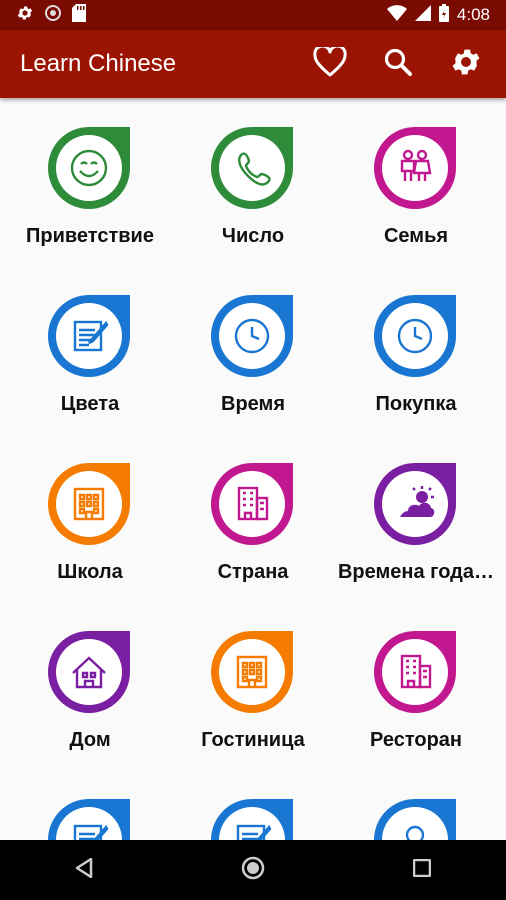  I want to click on category-tile: Ресторан, so click(416, 686).